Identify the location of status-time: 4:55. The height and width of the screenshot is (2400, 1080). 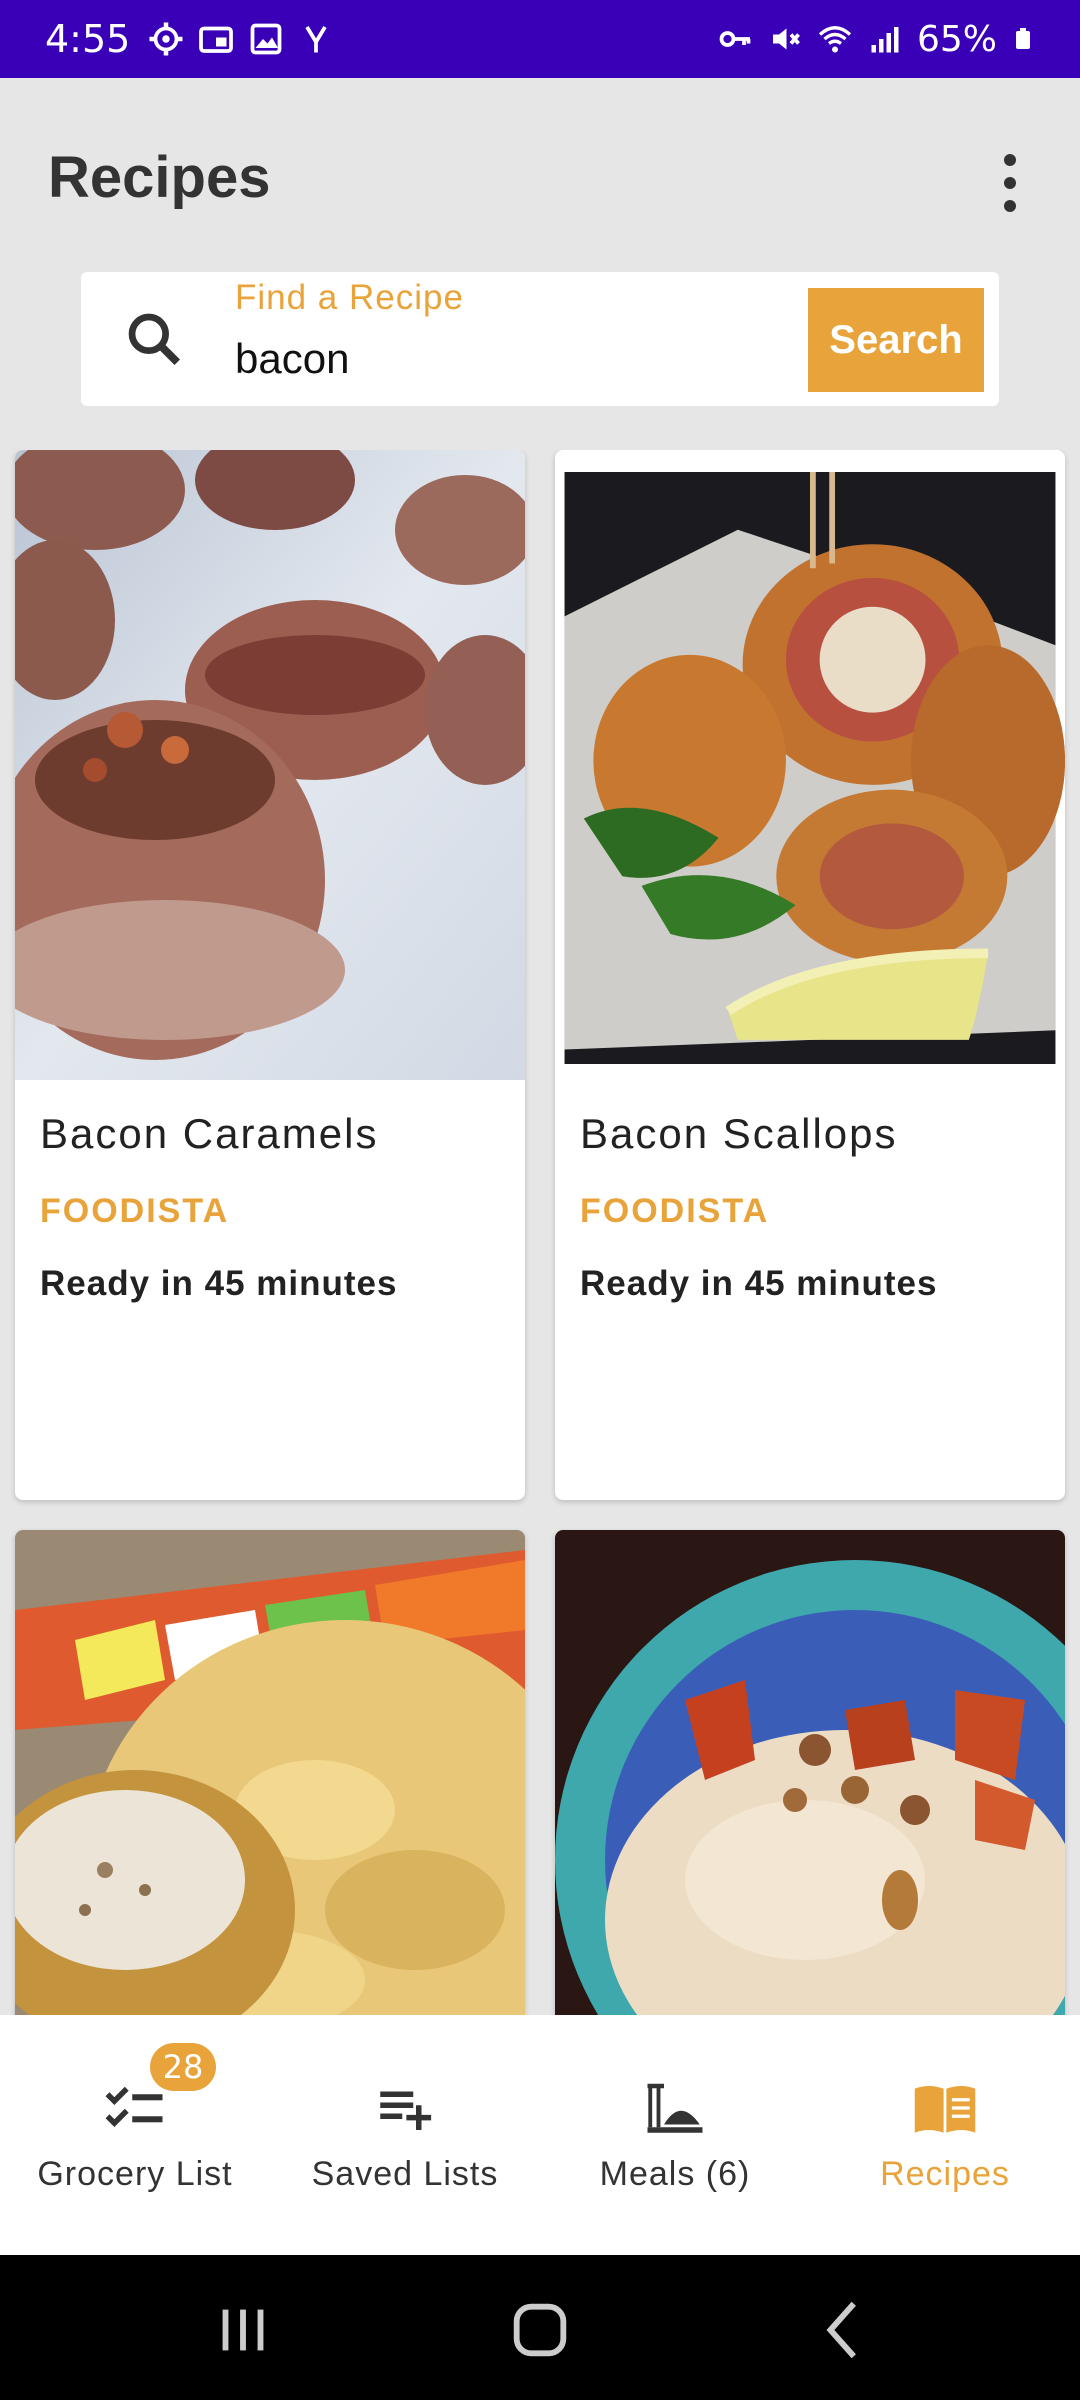
(88, 39).